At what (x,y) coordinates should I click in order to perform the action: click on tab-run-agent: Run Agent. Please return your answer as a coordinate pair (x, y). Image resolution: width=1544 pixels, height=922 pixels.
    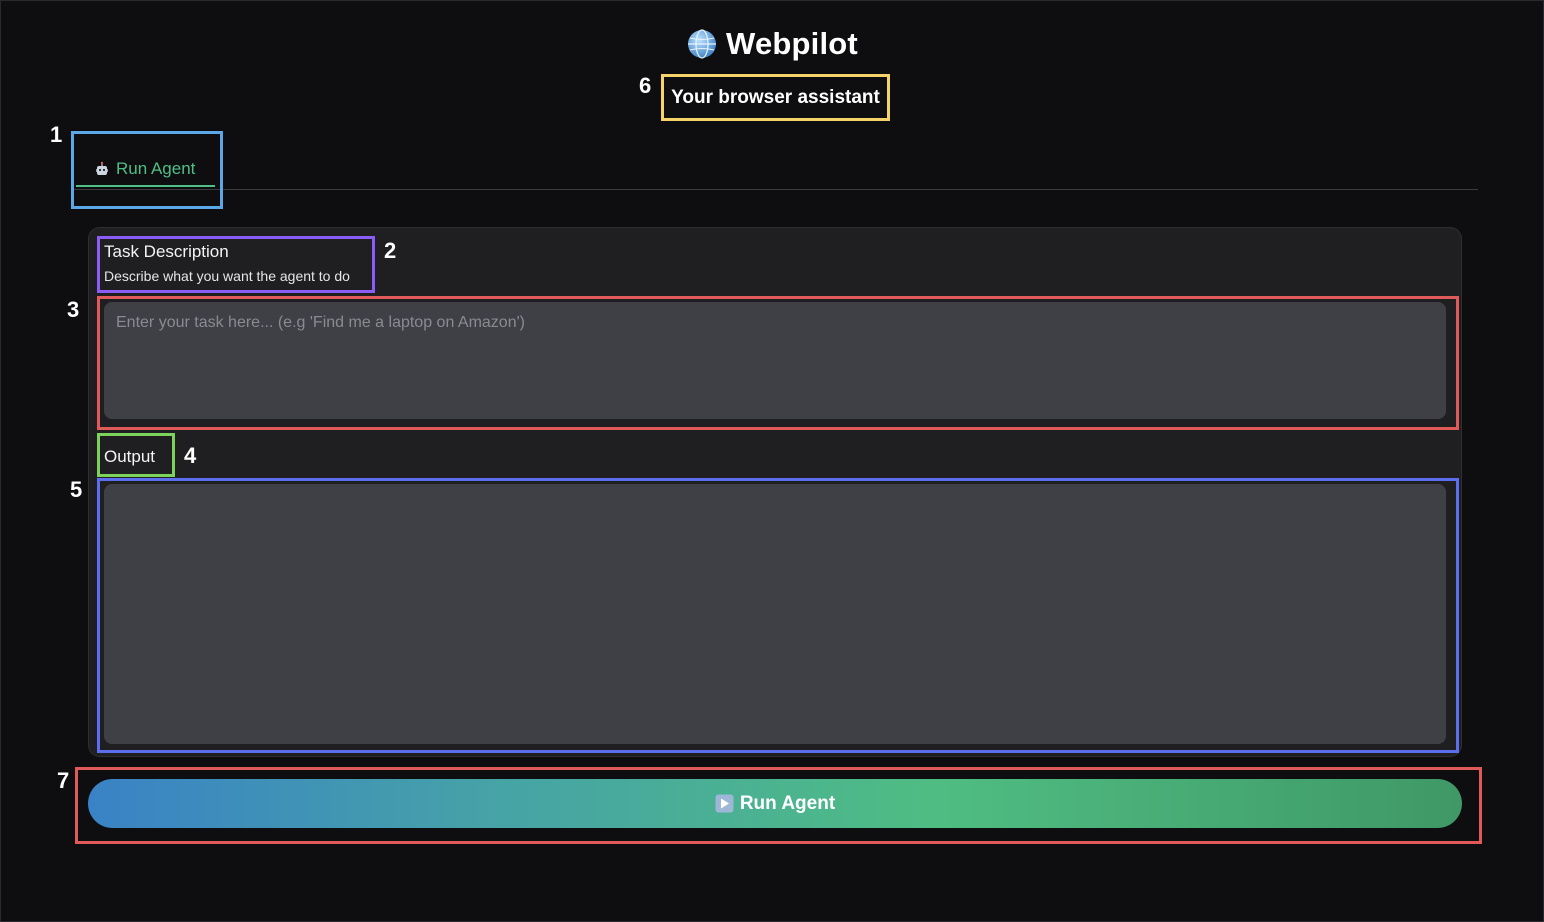
    Looking at the image, I should click on (146, 169).